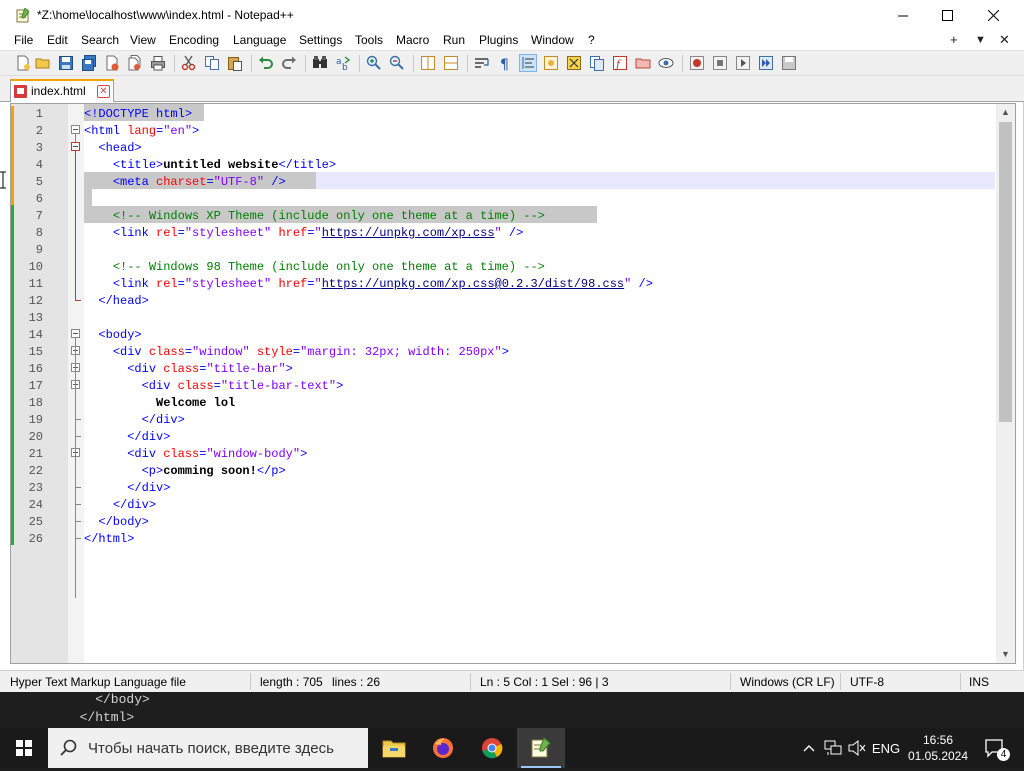 The width and height of the screenshot is (1024, 771). Describe the element at coordinates (539, 131) in the screenshot. I see `code-line: <html lang="en">` at that location.